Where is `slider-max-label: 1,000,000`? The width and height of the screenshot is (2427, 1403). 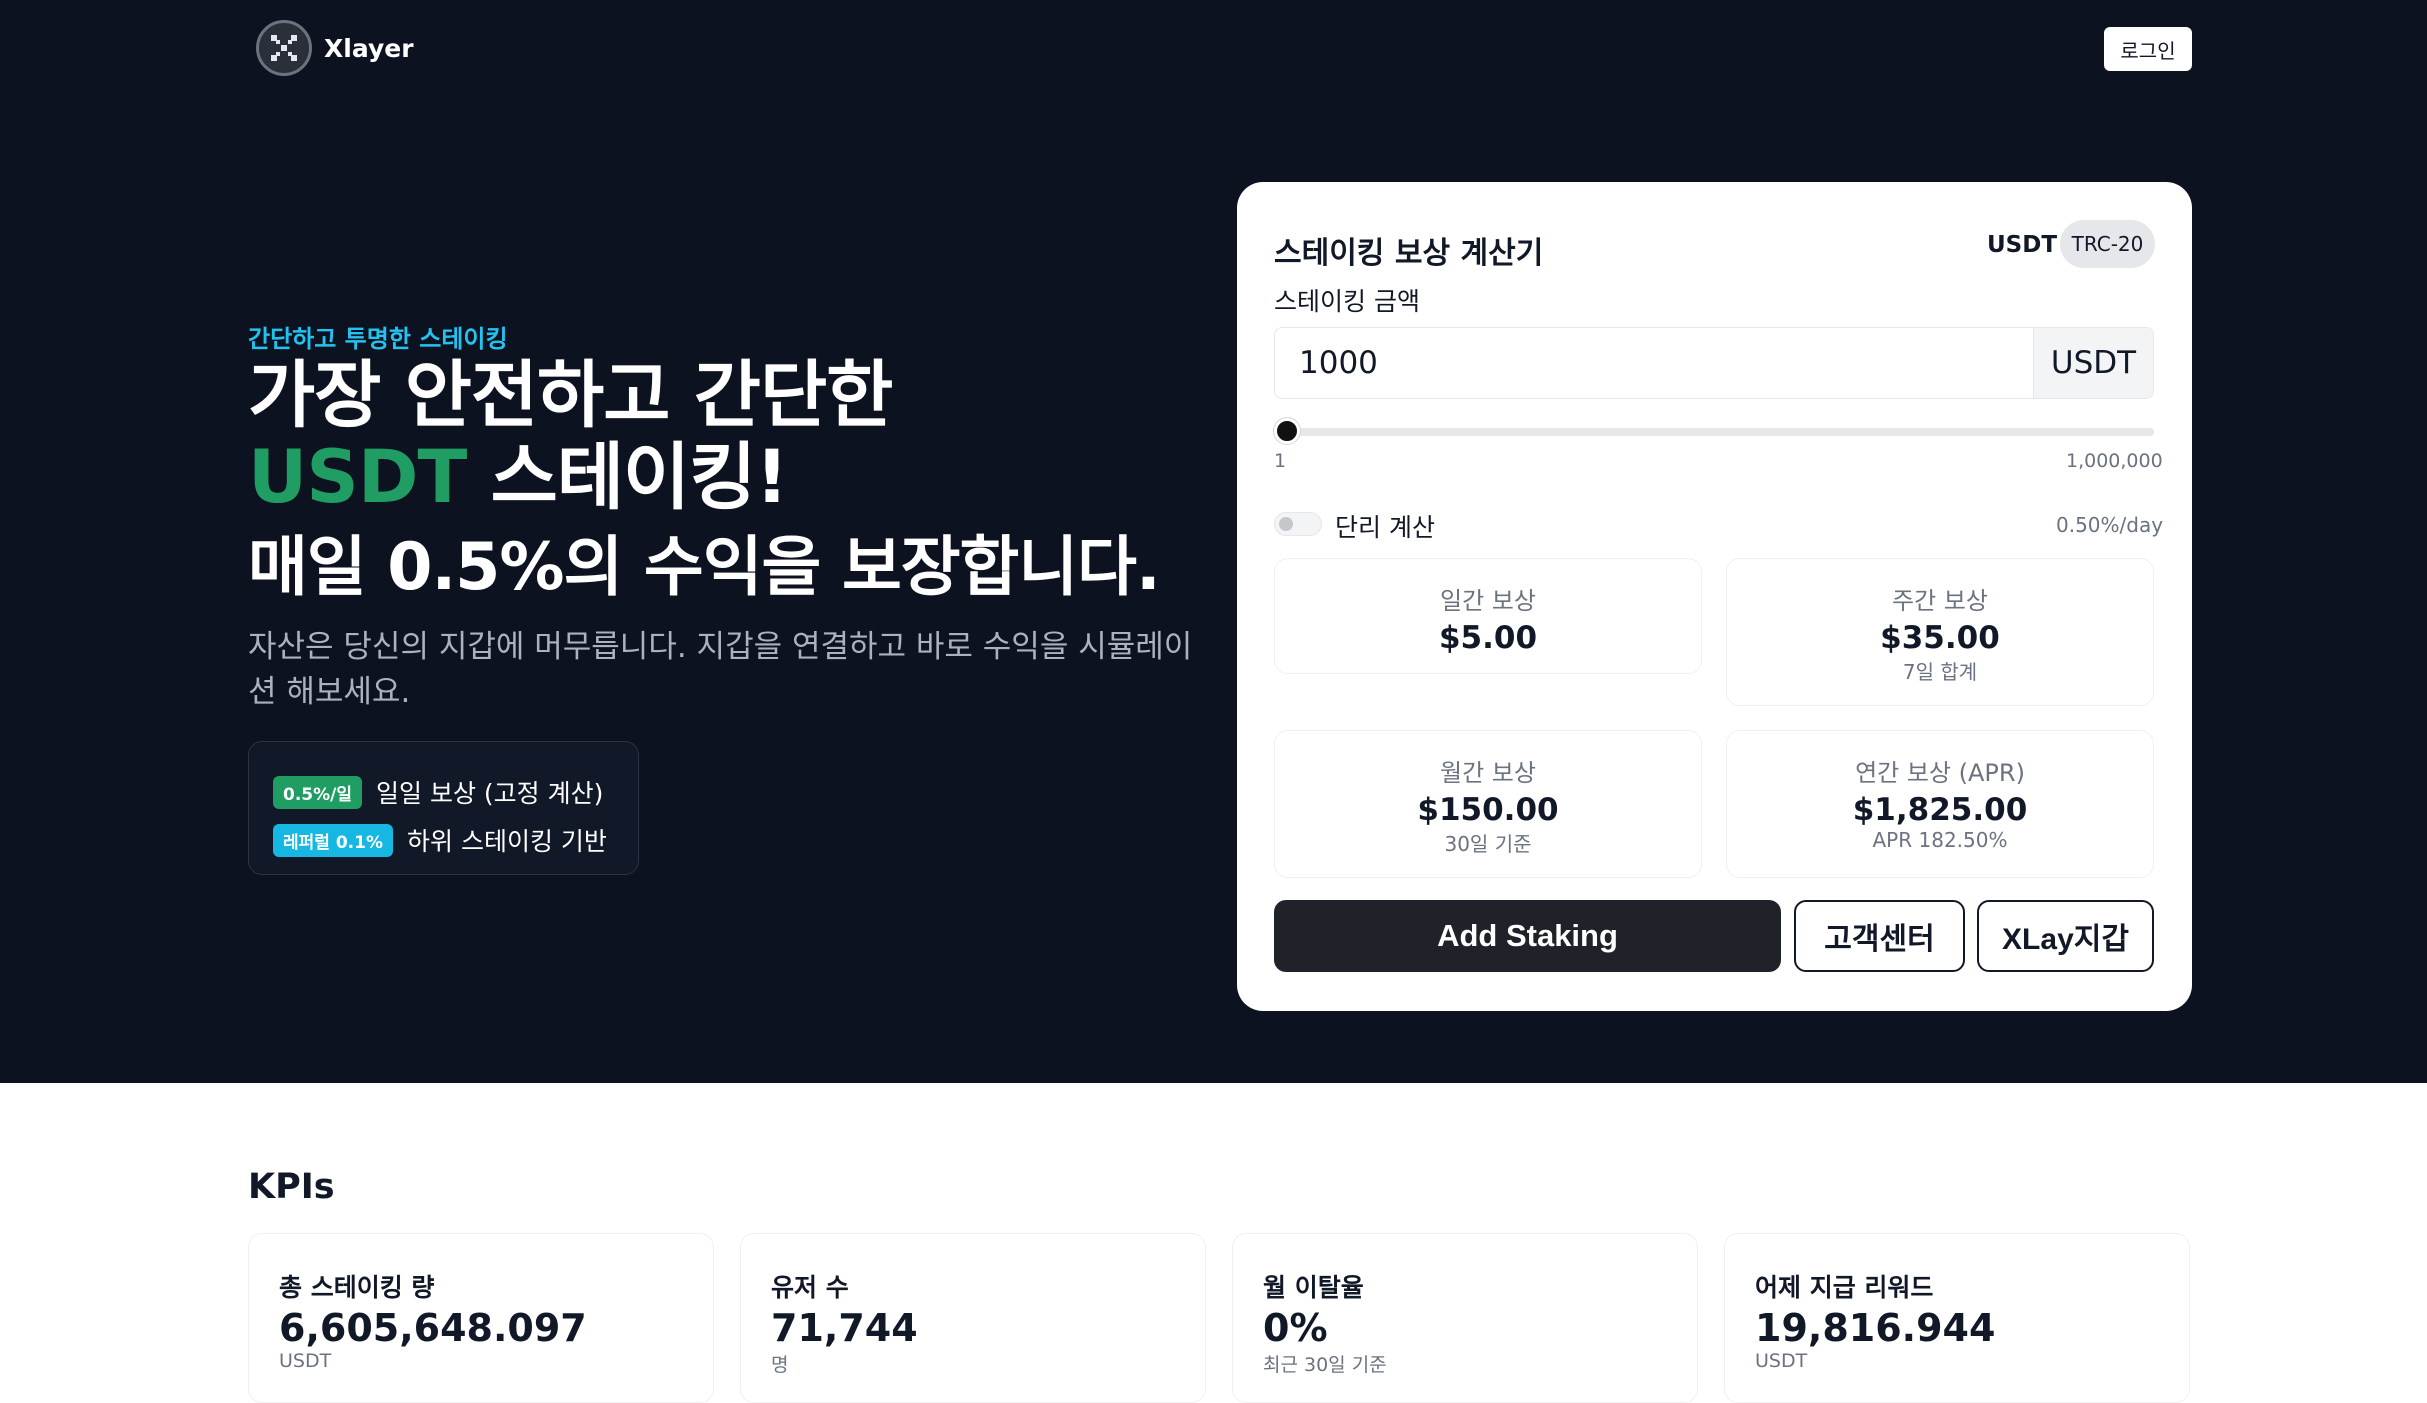 slider-max-label: 1,000,000 is located at coordinates (2114, 461).